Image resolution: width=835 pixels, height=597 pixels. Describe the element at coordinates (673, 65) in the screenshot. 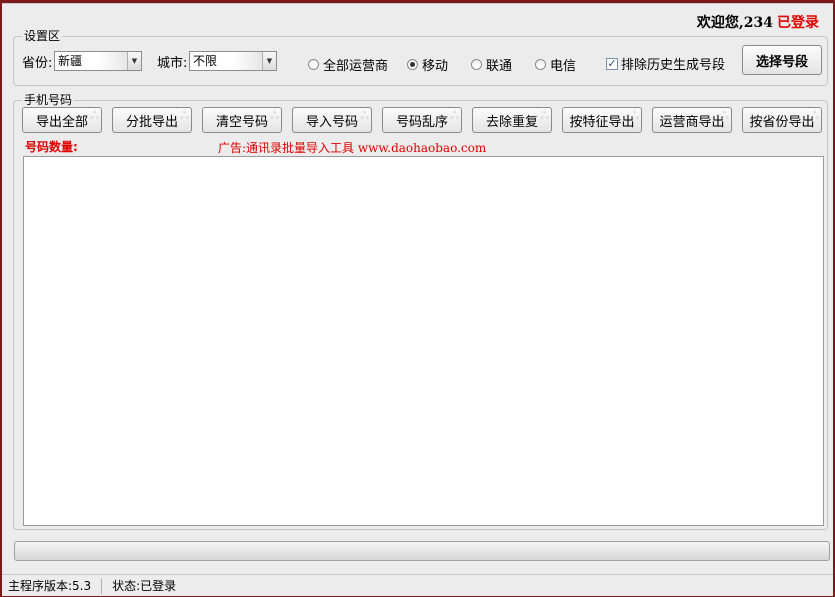

I see `exclude-history-label: 排除历史生成号段` at that location.